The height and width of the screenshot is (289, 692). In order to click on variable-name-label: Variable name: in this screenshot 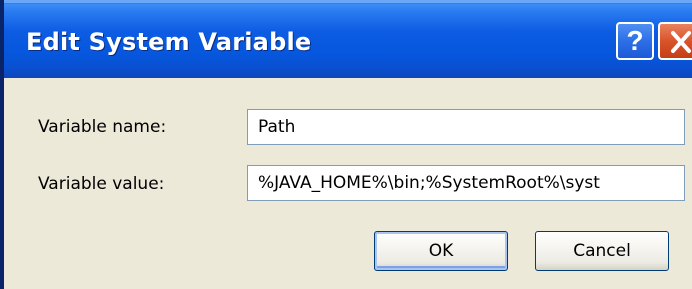, I will do `click(102, 127)`.